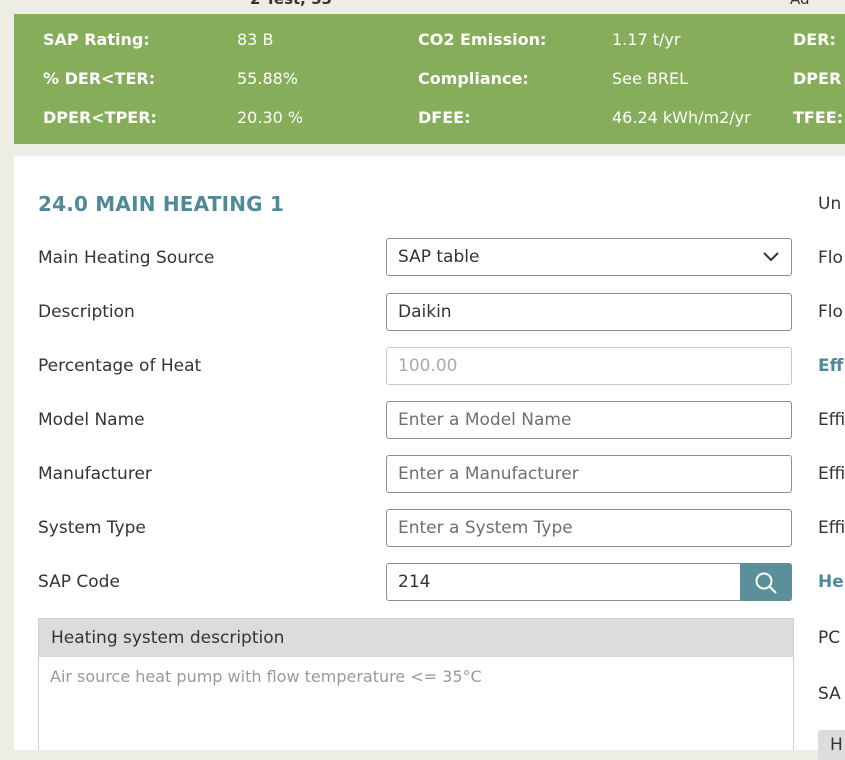 Image resolution: width=845 pixels, height=760 pixels. I want to click on model-name-label: Model Name, so click(91, 420).